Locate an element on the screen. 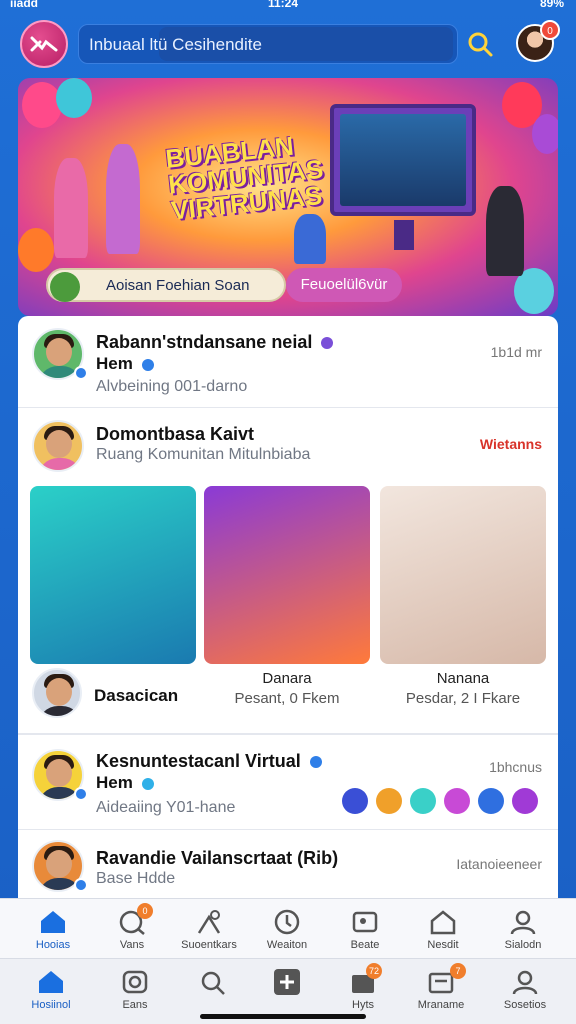 The image size is (576, 1024). feed-item-name: Rabann'stndansane neial is located at coordinates (215, 342).